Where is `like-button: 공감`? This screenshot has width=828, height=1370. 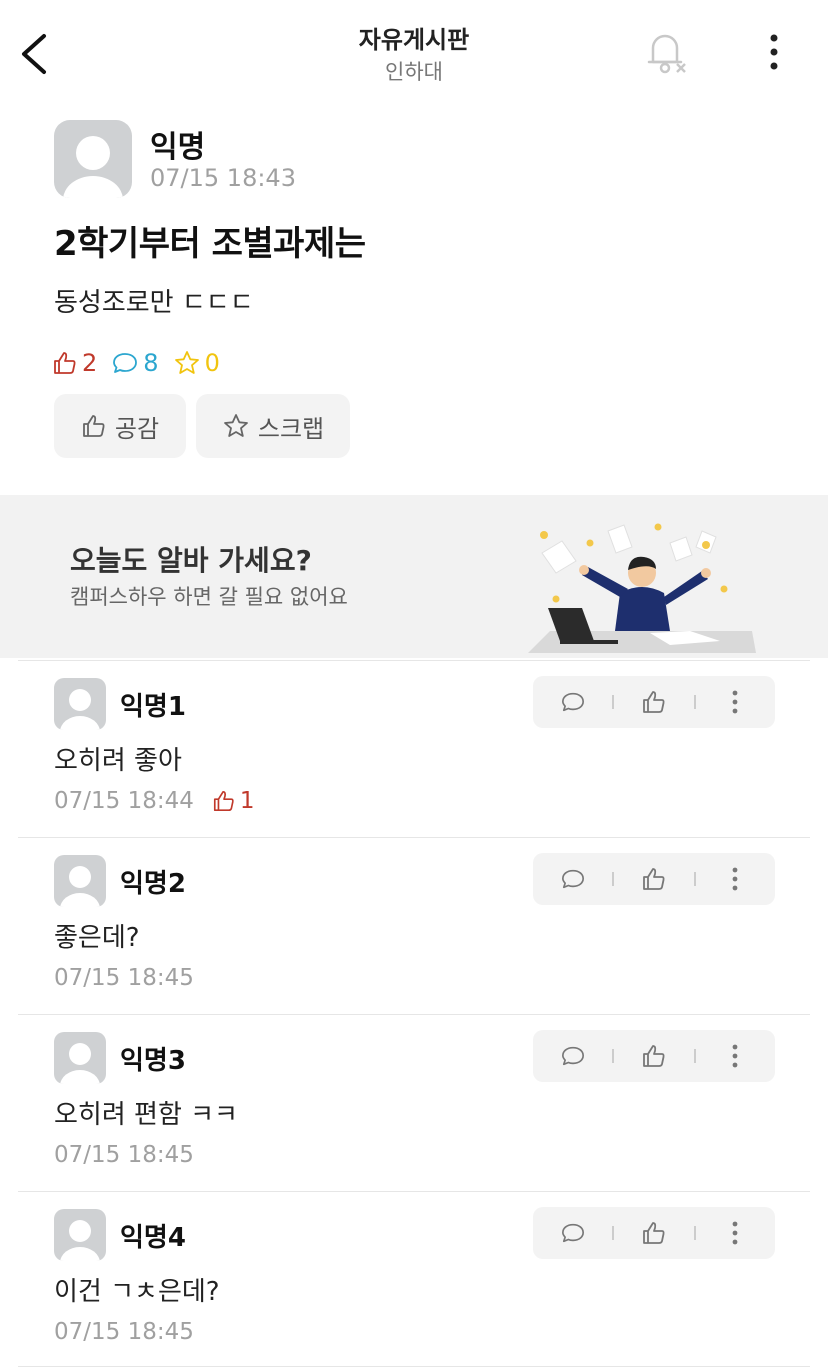
like-button: 공감 is located at coordinates (120, 426).